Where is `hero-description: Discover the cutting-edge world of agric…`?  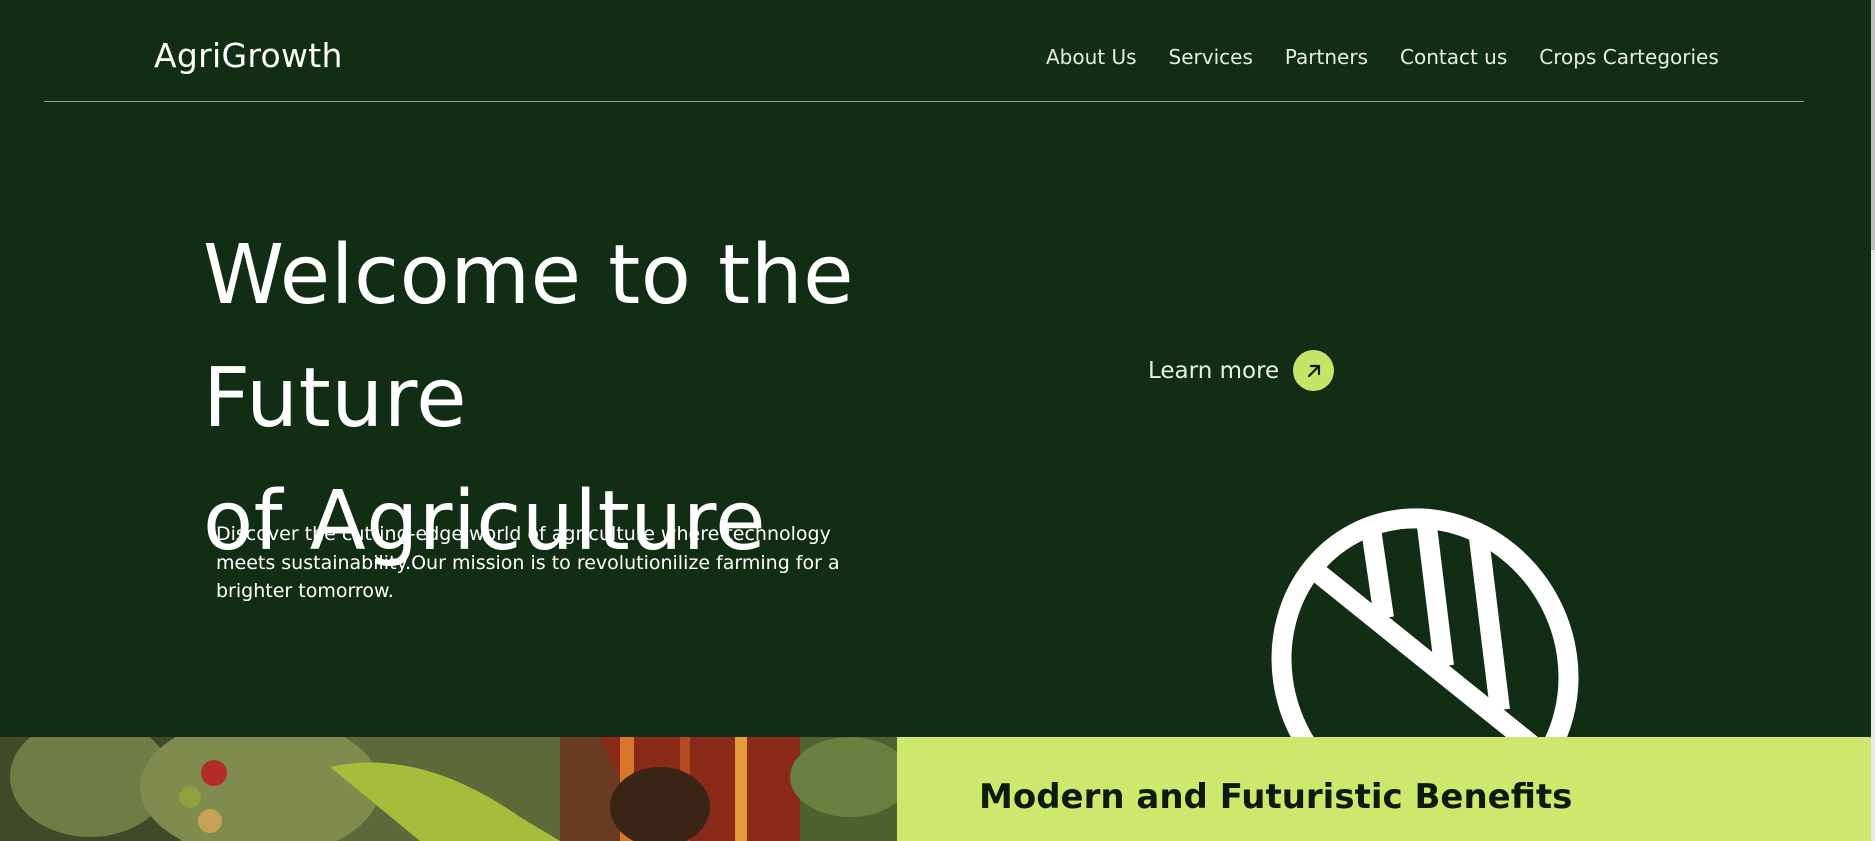
hero-description: Discover the cutting-edge world of agric… is located at coordinates (536, 563).